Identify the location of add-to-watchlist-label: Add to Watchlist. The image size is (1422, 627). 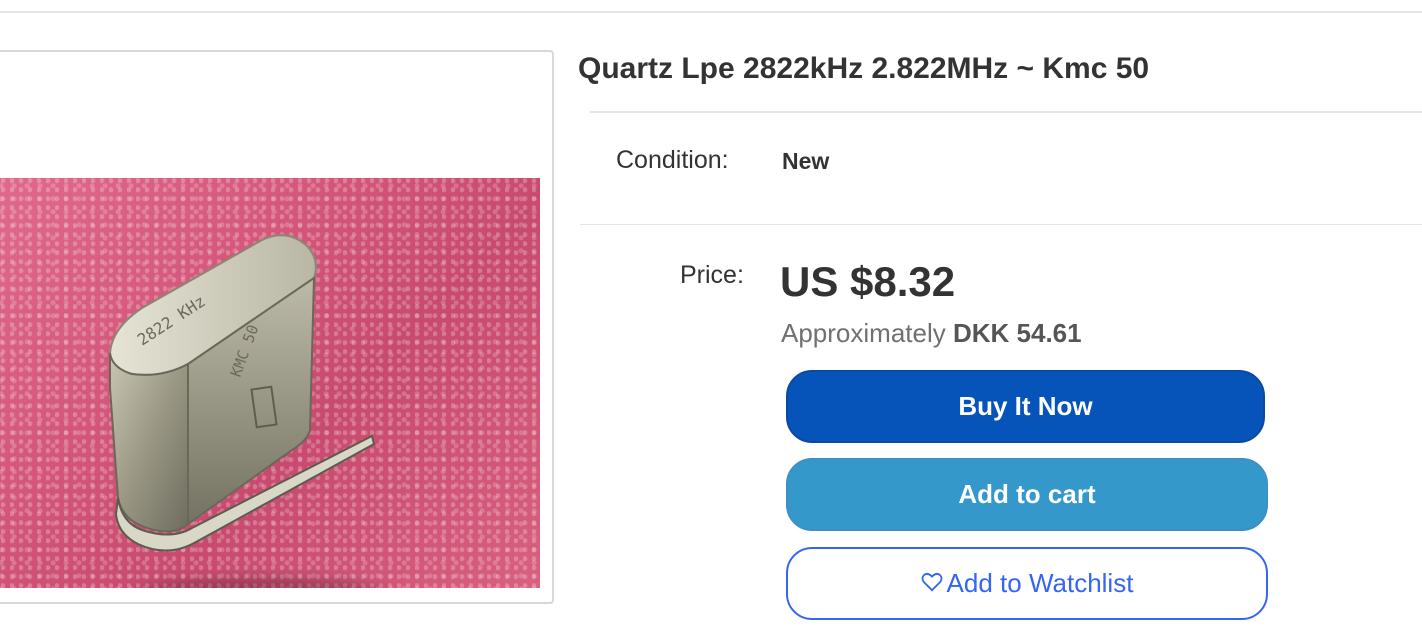
(1040, 583).